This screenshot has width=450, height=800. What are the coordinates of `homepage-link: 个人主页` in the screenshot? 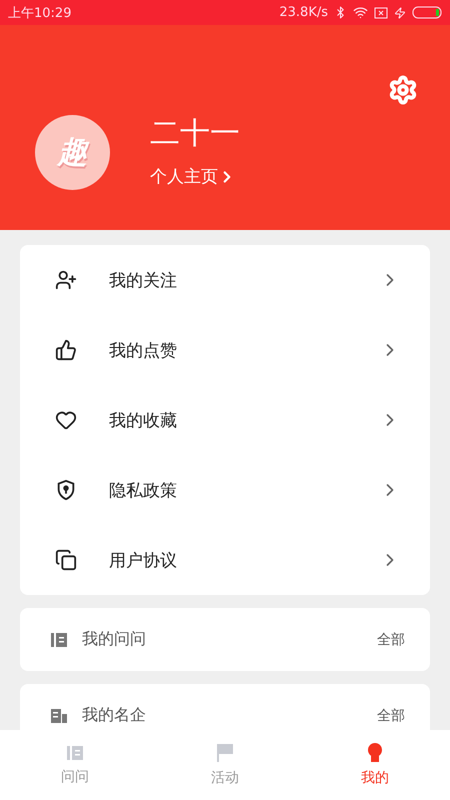 It's located at (195, 176).